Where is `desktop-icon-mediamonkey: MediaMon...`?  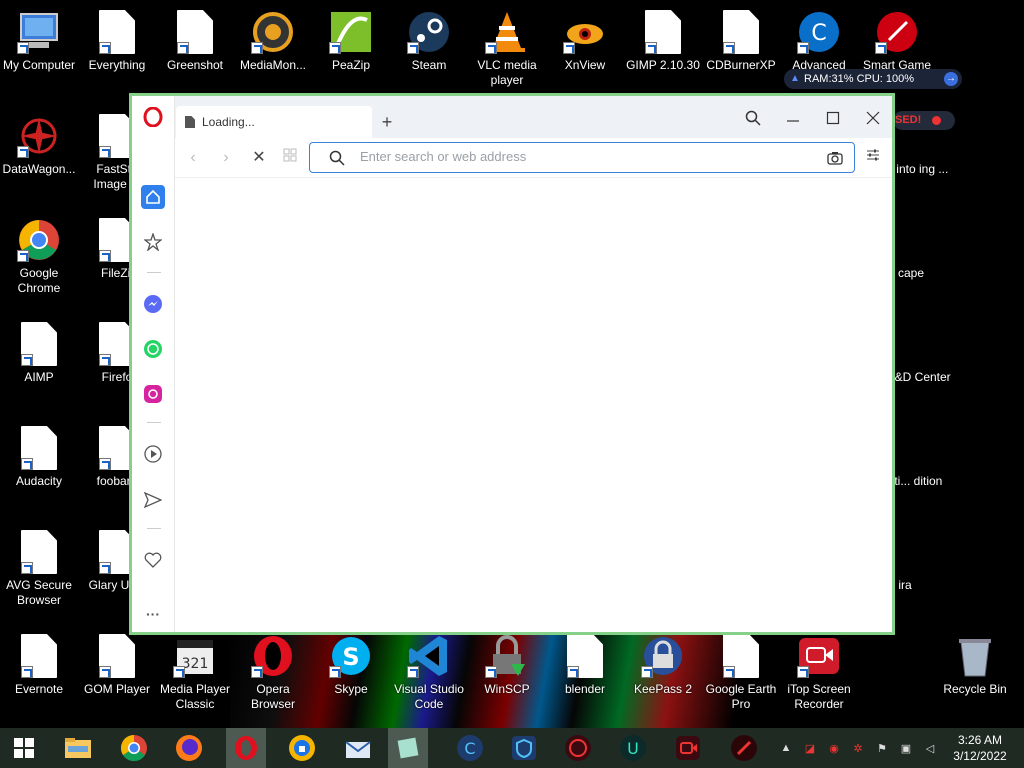 desktop-icon-mediamonkey: MediaMon... is located at coordinates (273, 36).